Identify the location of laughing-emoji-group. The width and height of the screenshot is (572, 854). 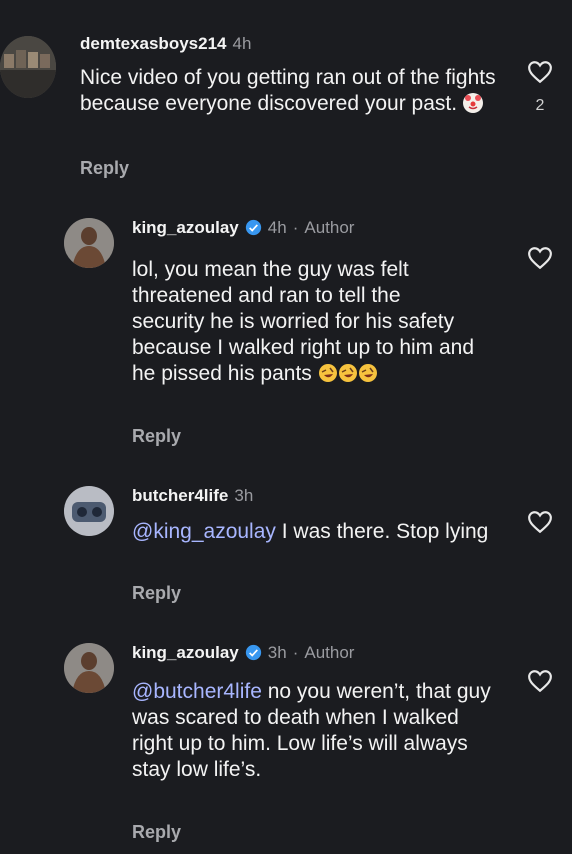
(348, 373).